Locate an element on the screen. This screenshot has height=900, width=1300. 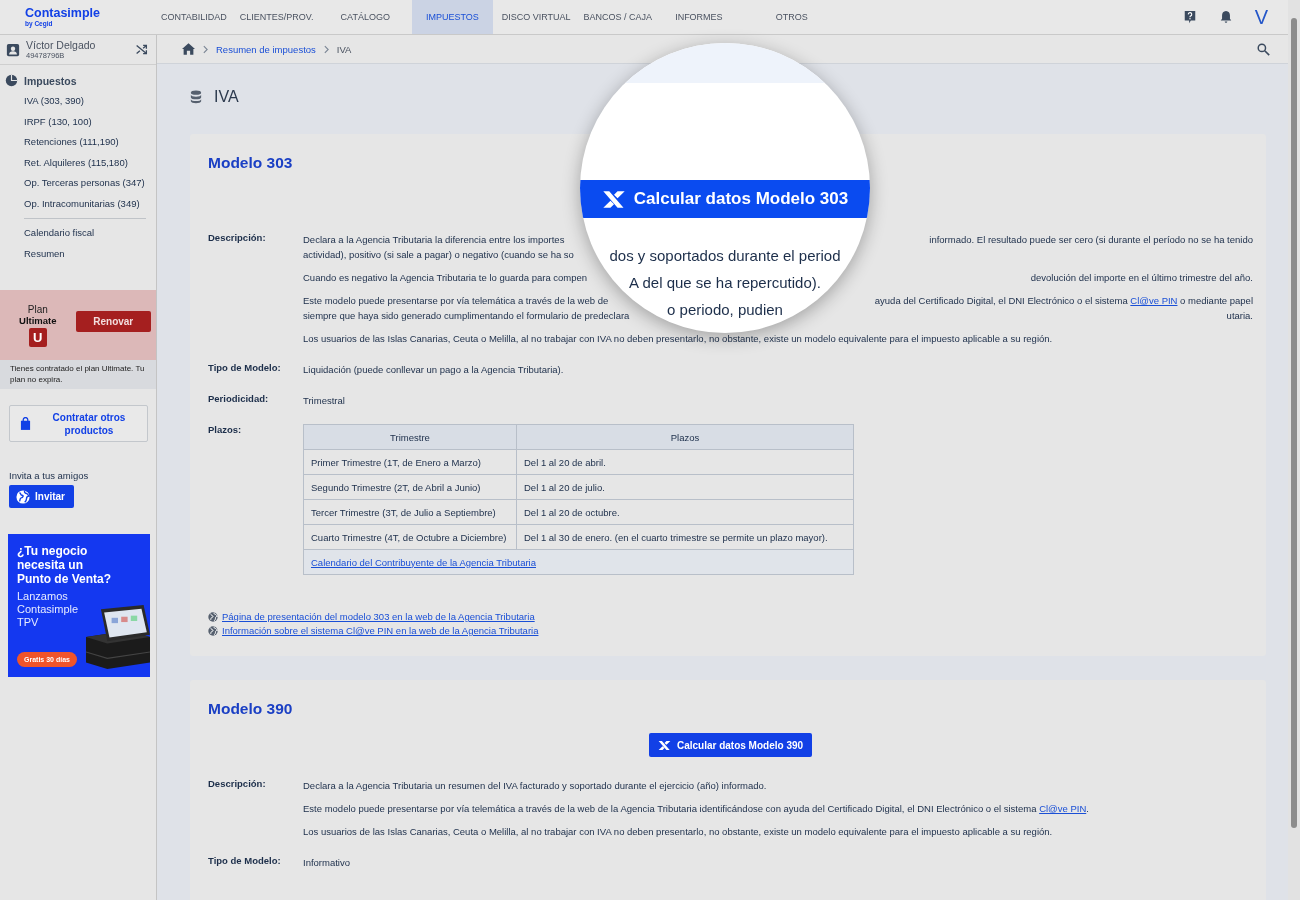
description-text: siempre que haya sido generado cumplimentando el formulario de predeclara is located at coordinates (466, 316).